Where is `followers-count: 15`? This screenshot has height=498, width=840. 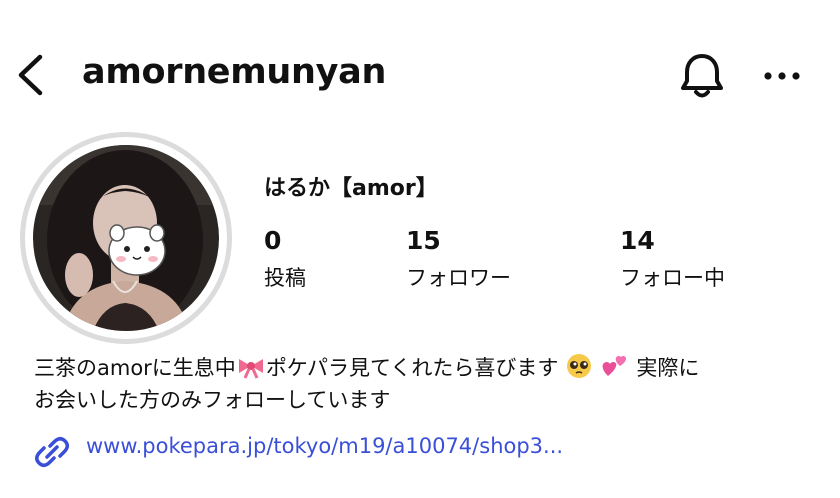
followers-count: 15 is located at coordinates (423, 240).